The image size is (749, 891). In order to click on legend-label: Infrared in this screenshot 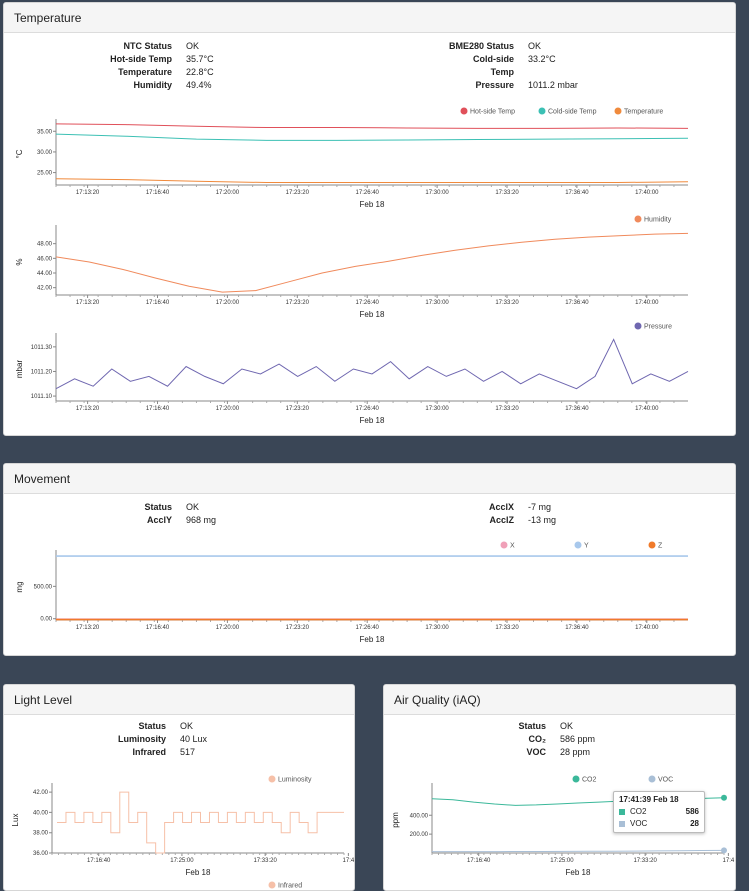, I will do `click(290, 886)`.